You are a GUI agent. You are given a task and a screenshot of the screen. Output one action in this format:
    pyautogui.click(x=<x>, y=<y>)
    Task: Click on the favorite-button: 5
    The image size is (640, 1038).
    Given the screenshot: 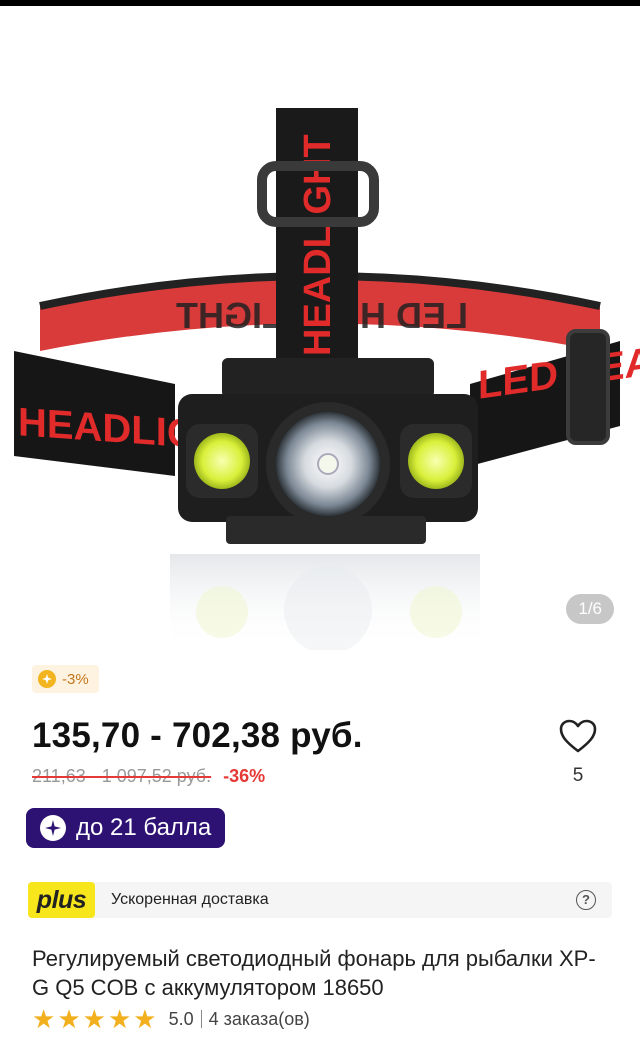 What is the action you would take?
    pyautogui.click(x=578, y=752)
    